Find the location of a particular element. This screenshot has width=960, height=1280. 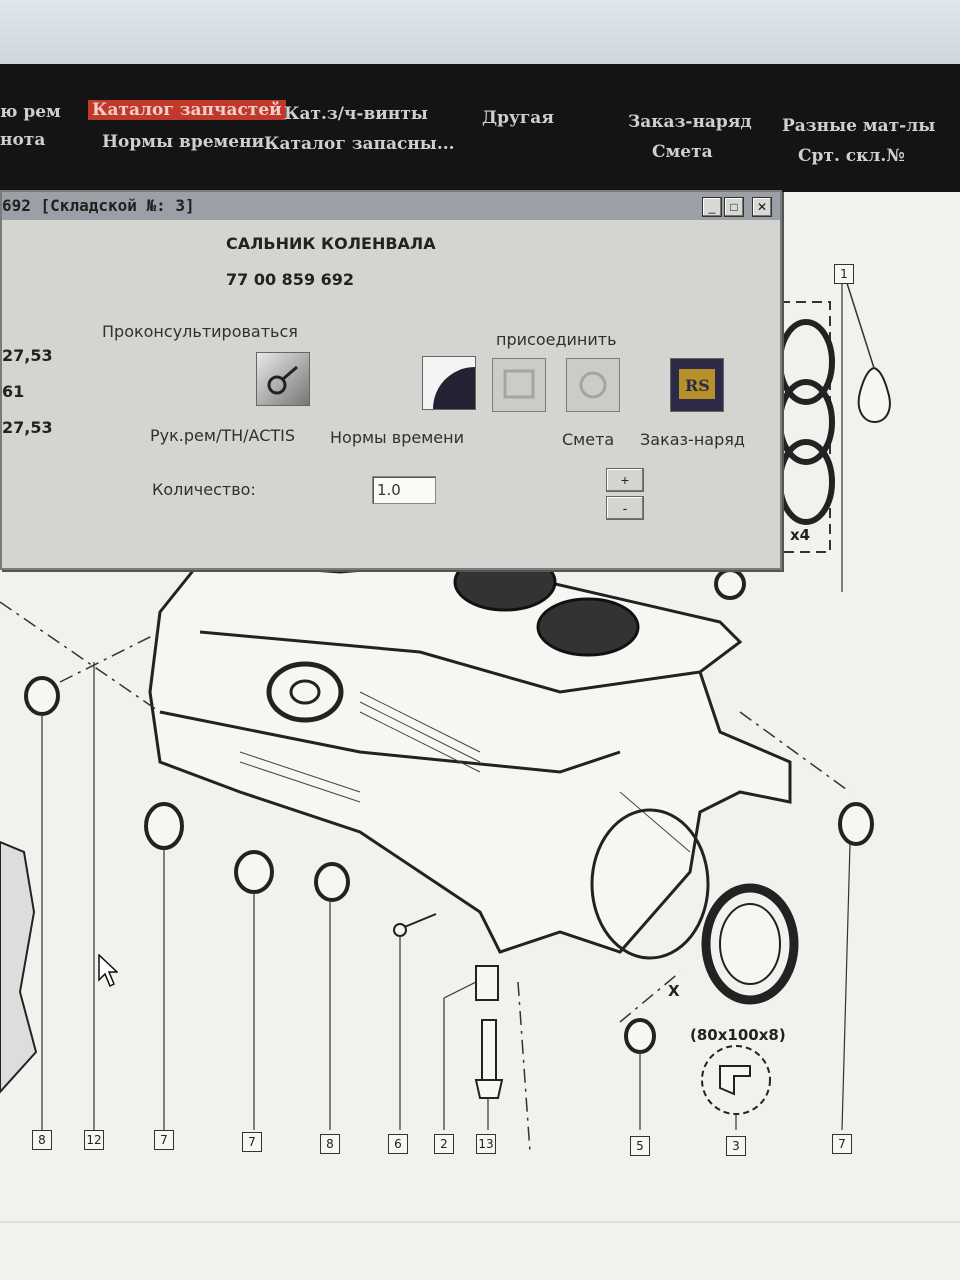

price-values: 27,53 61 27,53 is located at coordinates (32, 392).